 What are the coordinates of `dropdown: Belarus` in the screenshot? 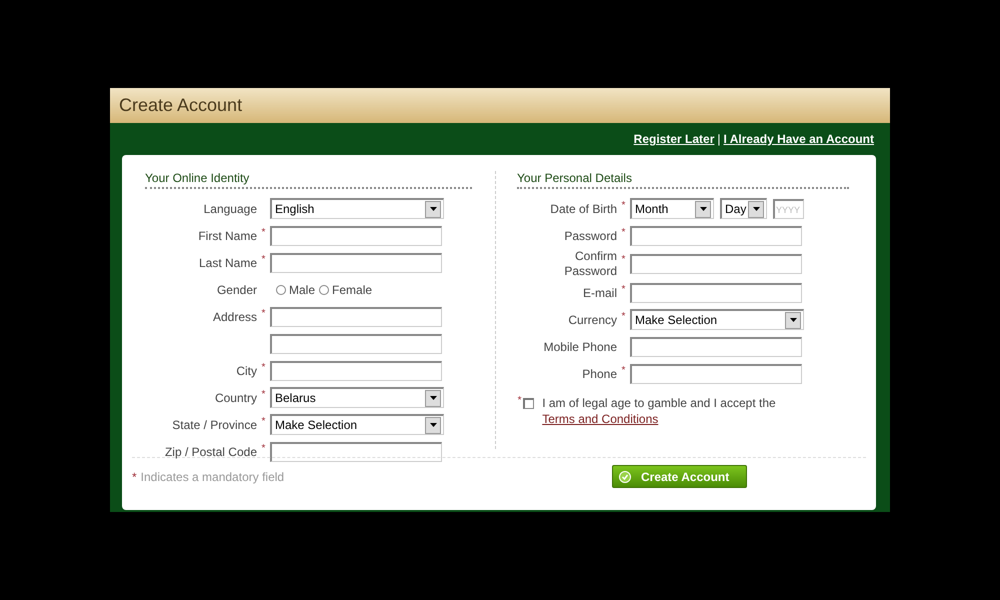 It's located at (357, 397).